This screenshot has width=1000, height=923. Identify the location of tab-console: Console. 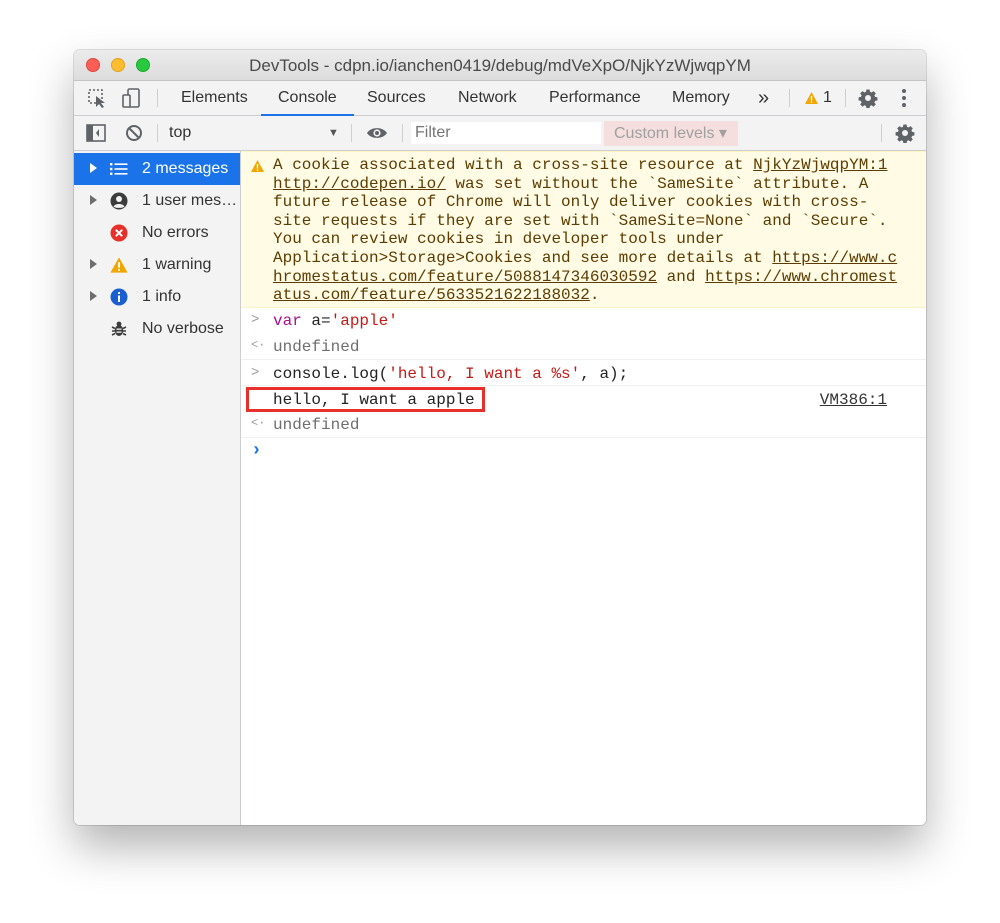
(307, 98).